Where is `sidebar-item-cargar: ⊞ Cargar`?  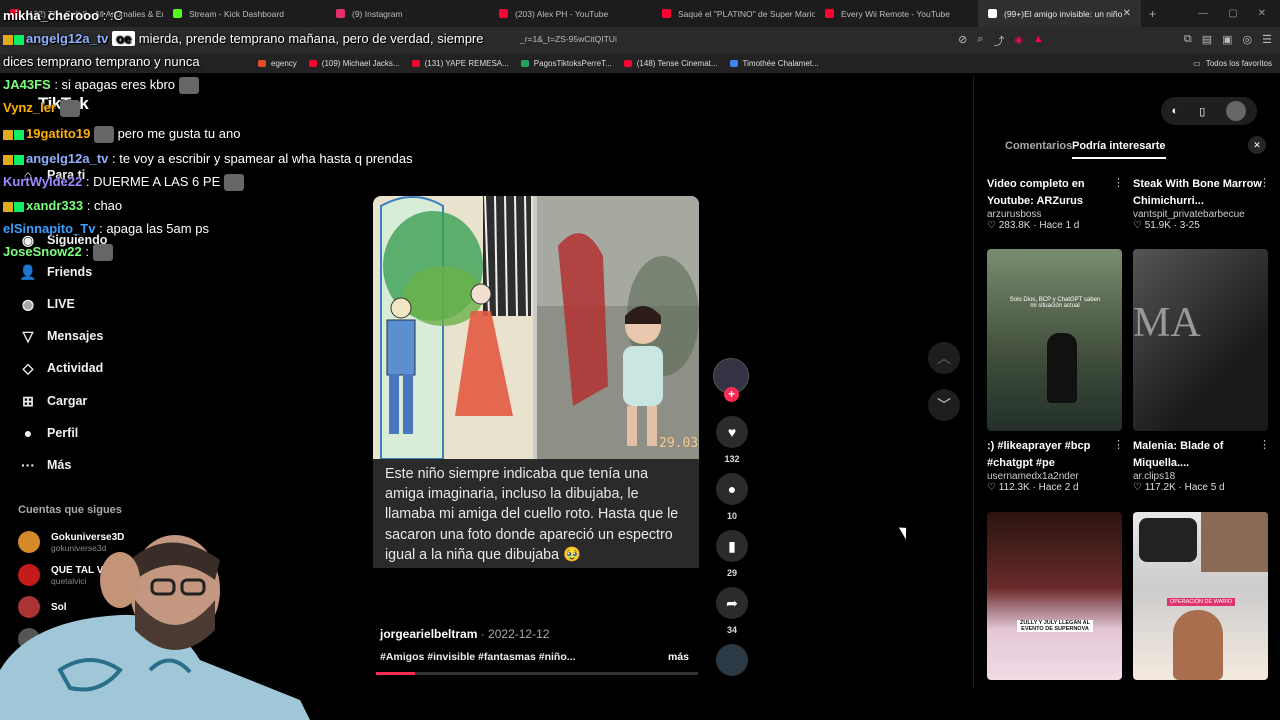
sidebar-item-cargar: ⊞ Cargar is located at coordinates (118, 401).